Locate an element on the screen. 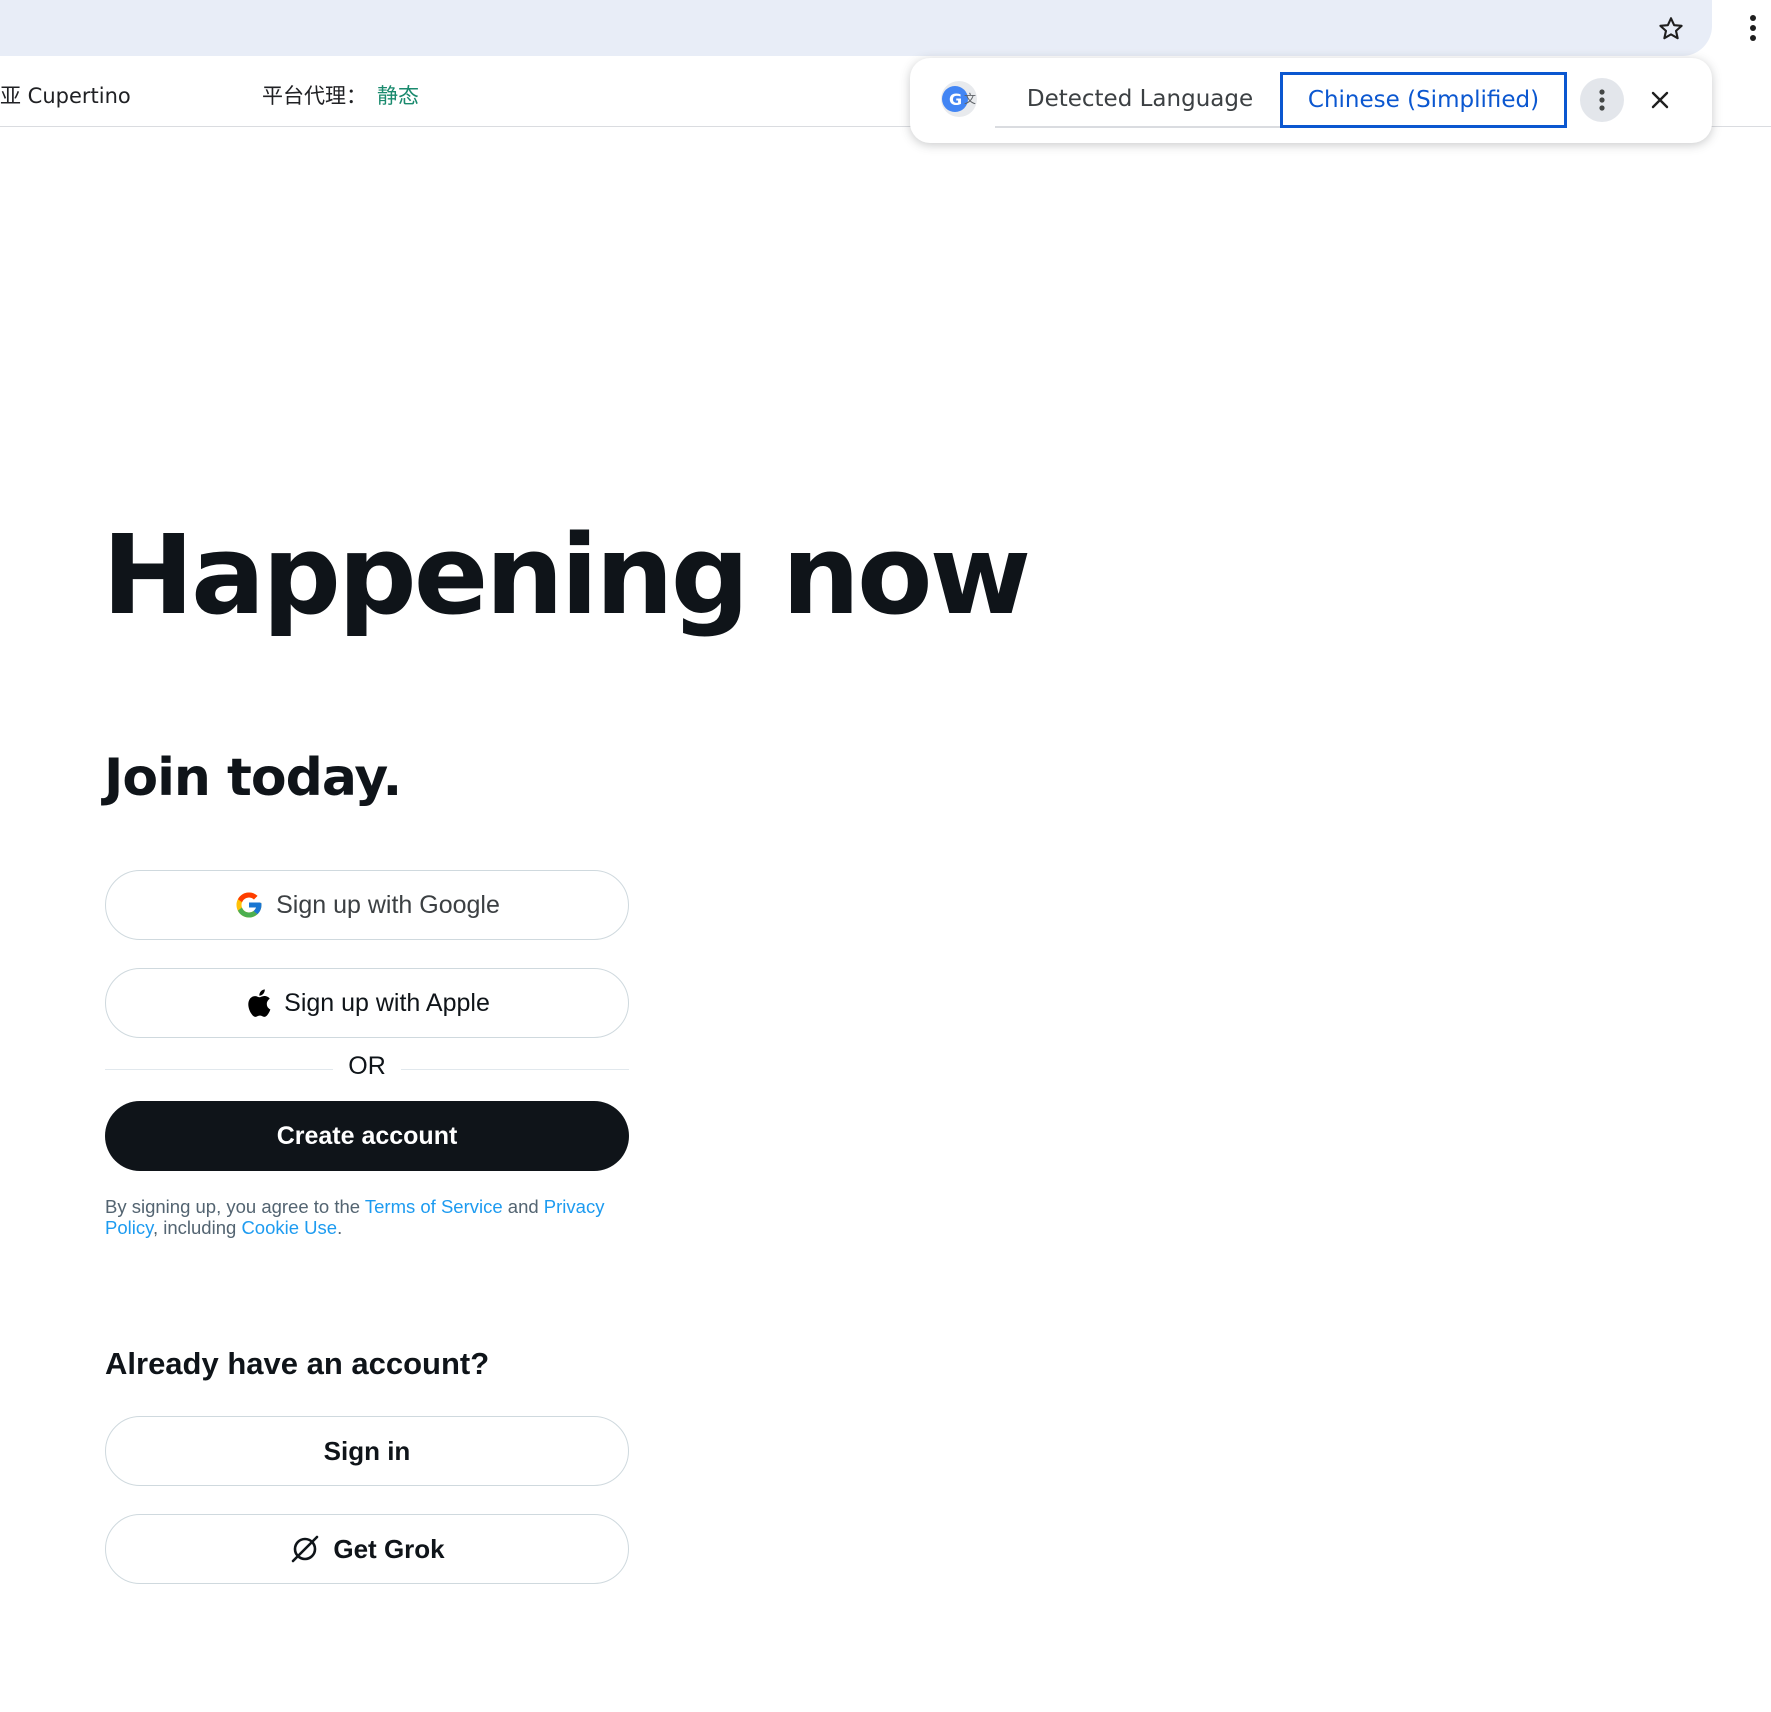 Image resolution: width=1771 pixels, height=1712 pixels. proxy-status: 平台代理： 静态 is located at coordinates (340, 95).